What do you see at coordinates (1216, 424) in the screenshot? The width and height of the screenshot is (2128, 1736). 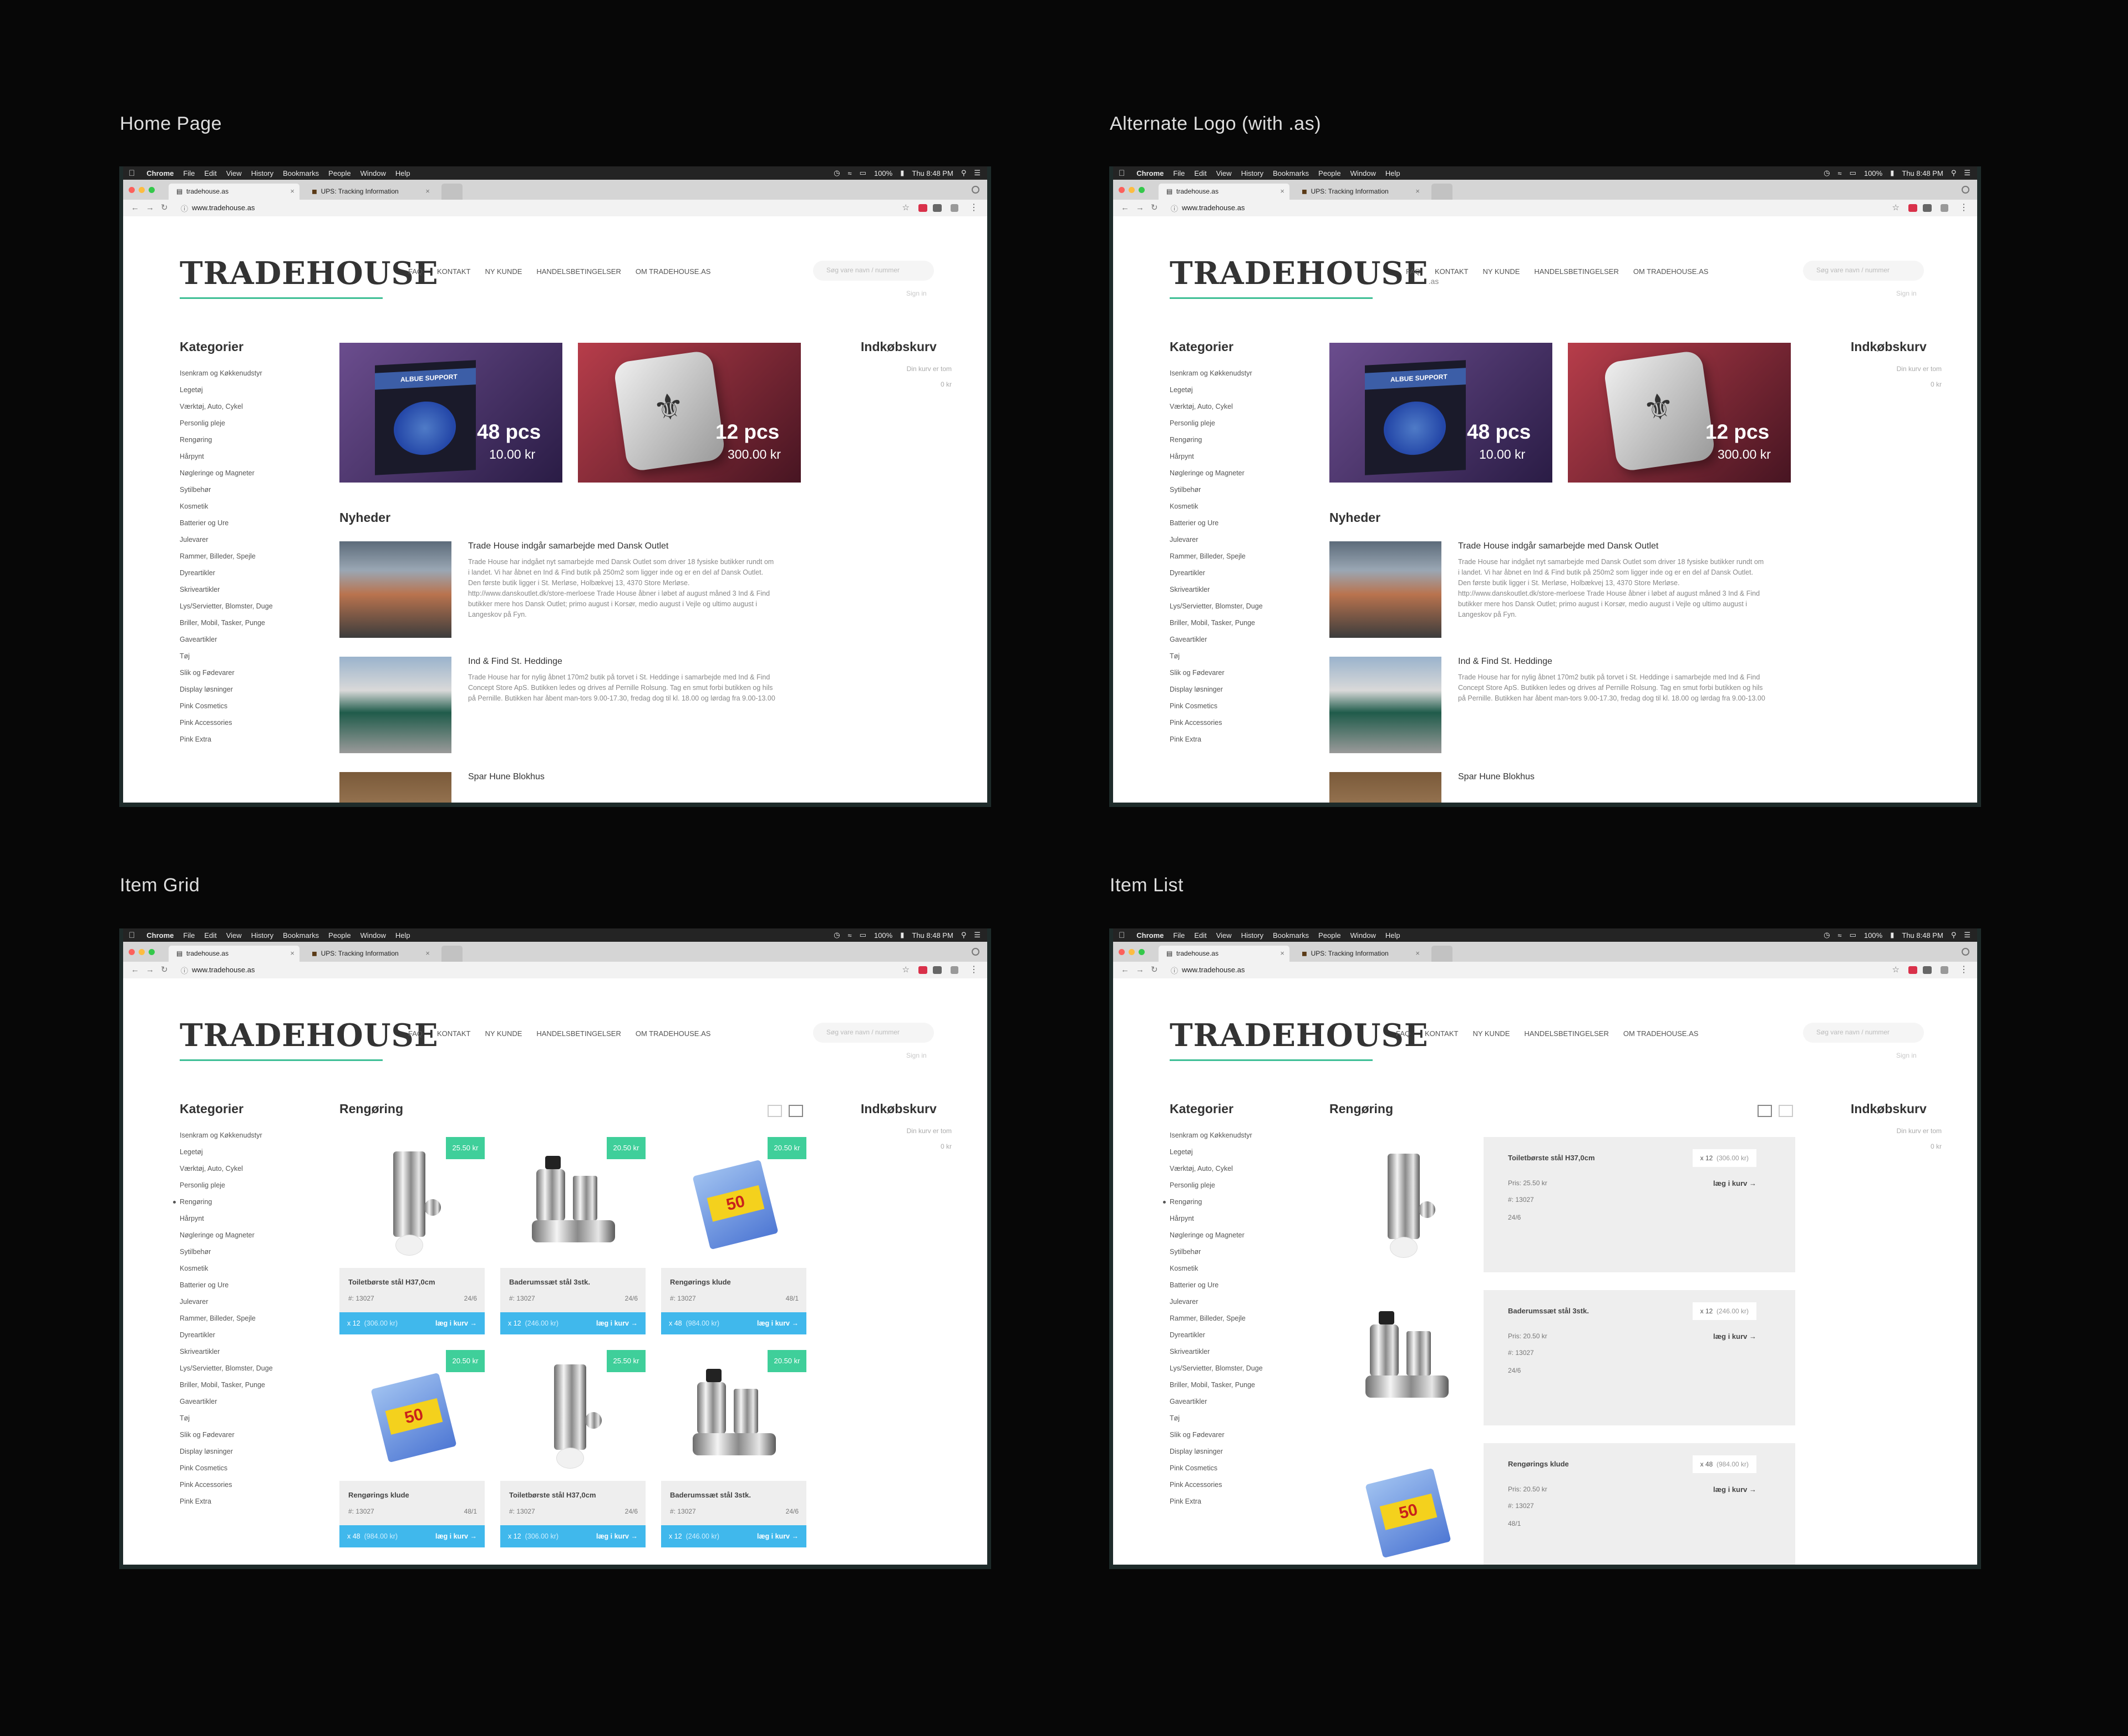 I see `category-item: Personlig pleje` at bounding box center [1216, 424].